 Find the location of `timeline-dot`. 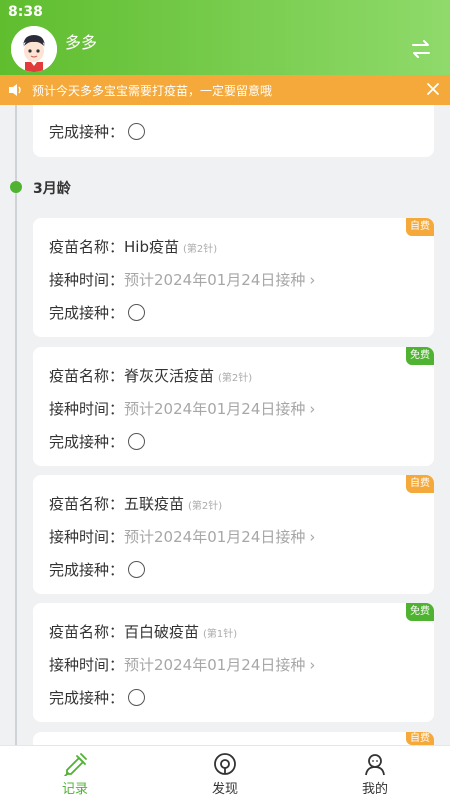

timeline-dot is located at coordinates (16, 187).